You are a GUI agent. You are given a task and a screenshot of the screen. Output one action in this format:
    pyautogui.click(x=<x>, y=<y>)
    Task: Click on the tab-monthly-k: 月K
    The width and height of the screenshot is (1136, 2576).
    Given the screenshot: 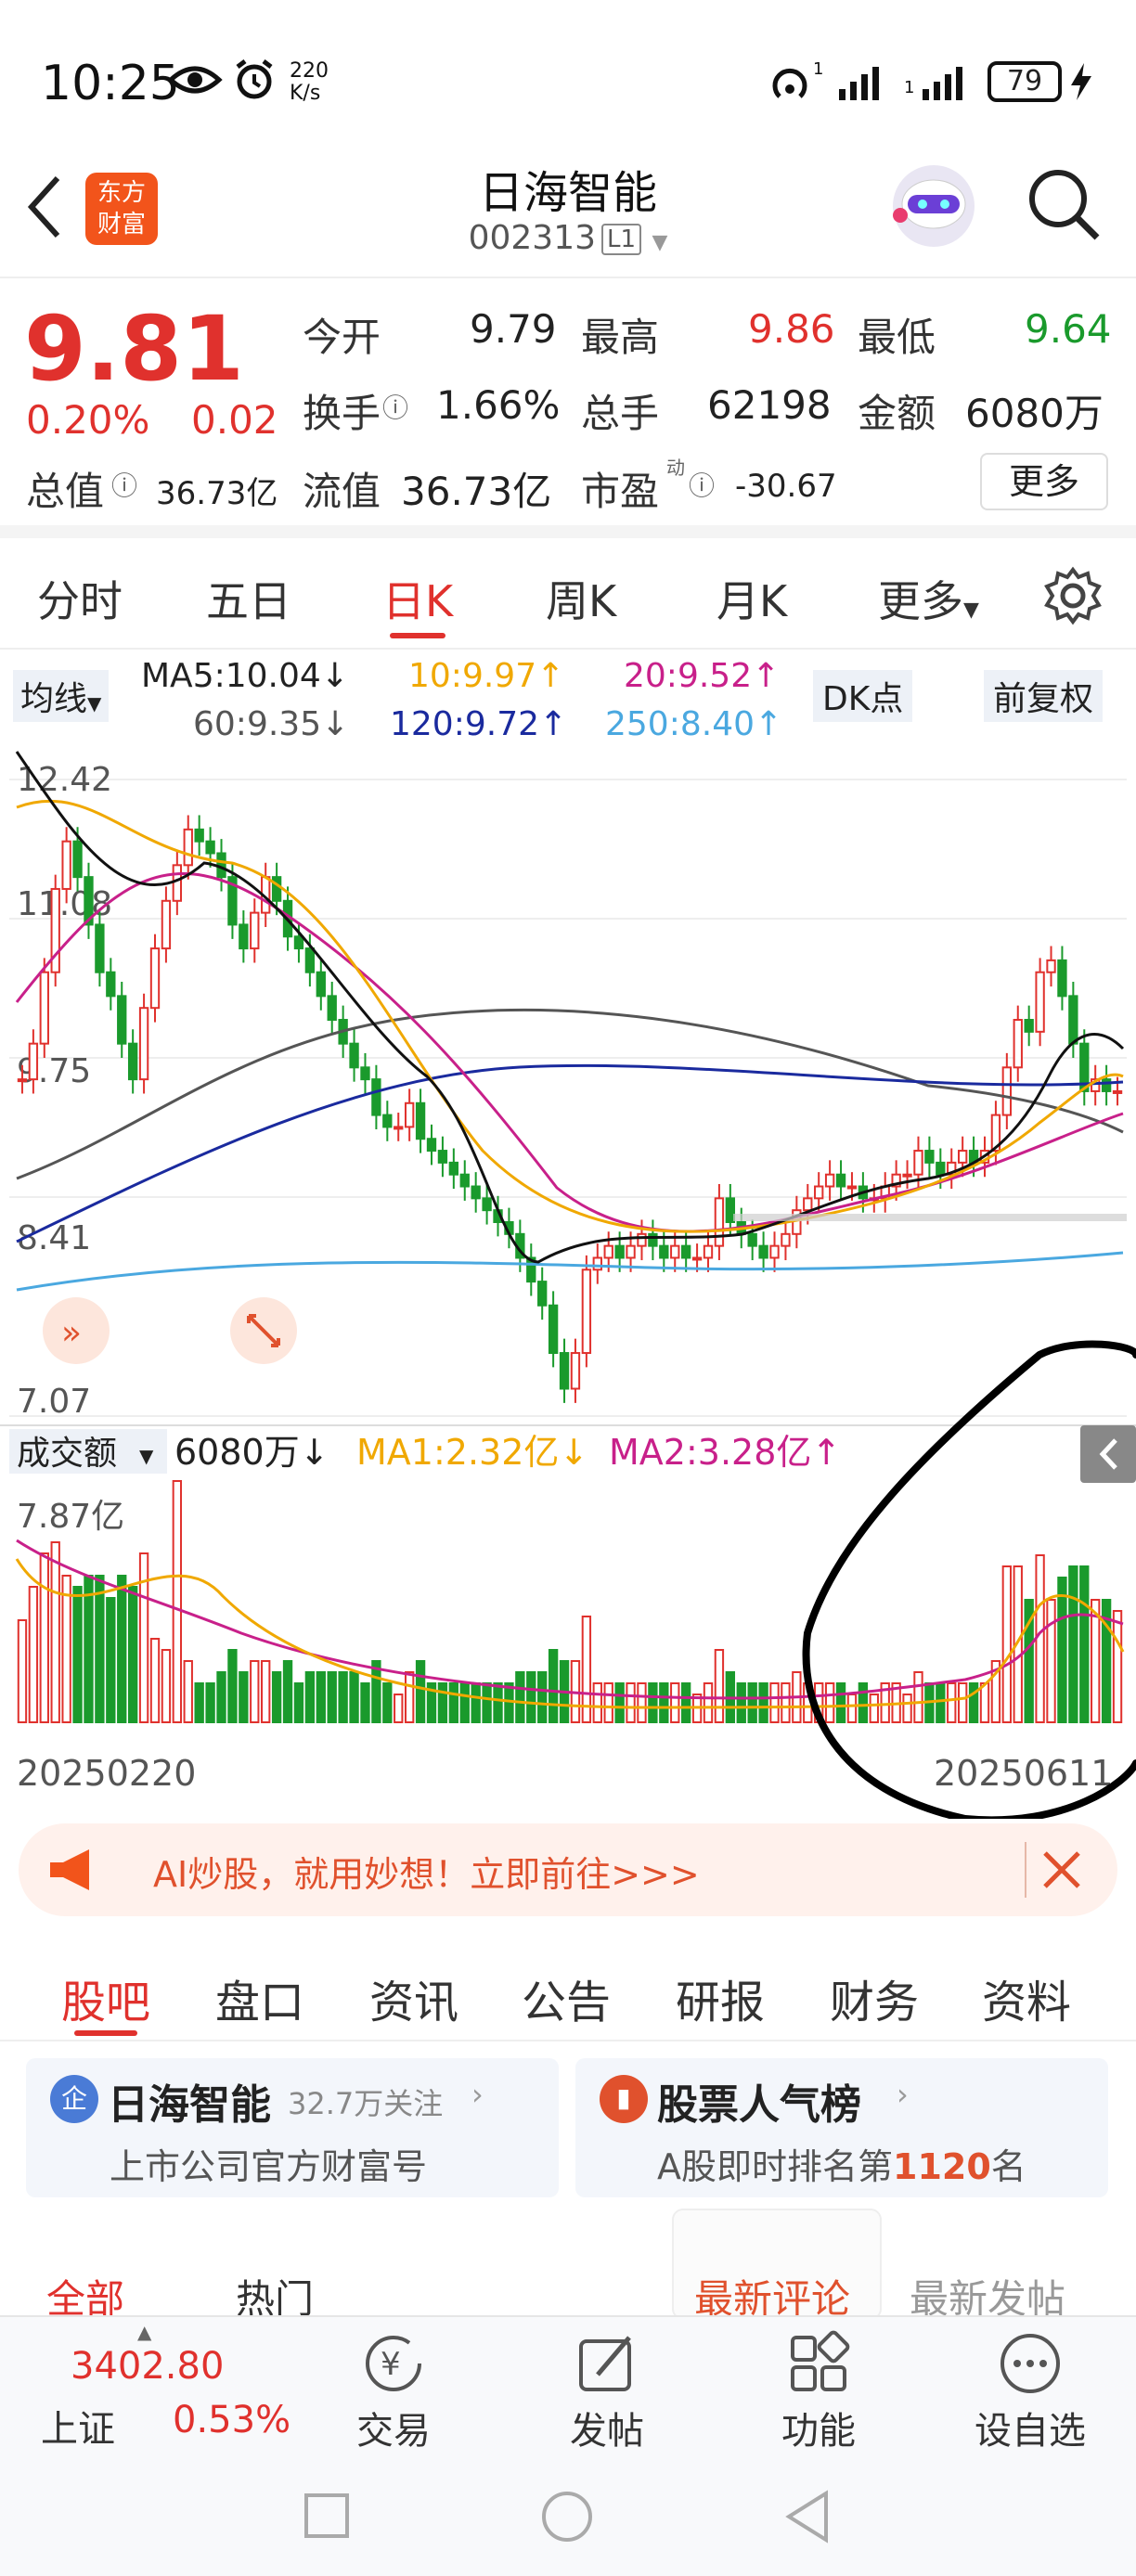 What is the action you would take?
    pyautogui.click(x=751, y=598)
    